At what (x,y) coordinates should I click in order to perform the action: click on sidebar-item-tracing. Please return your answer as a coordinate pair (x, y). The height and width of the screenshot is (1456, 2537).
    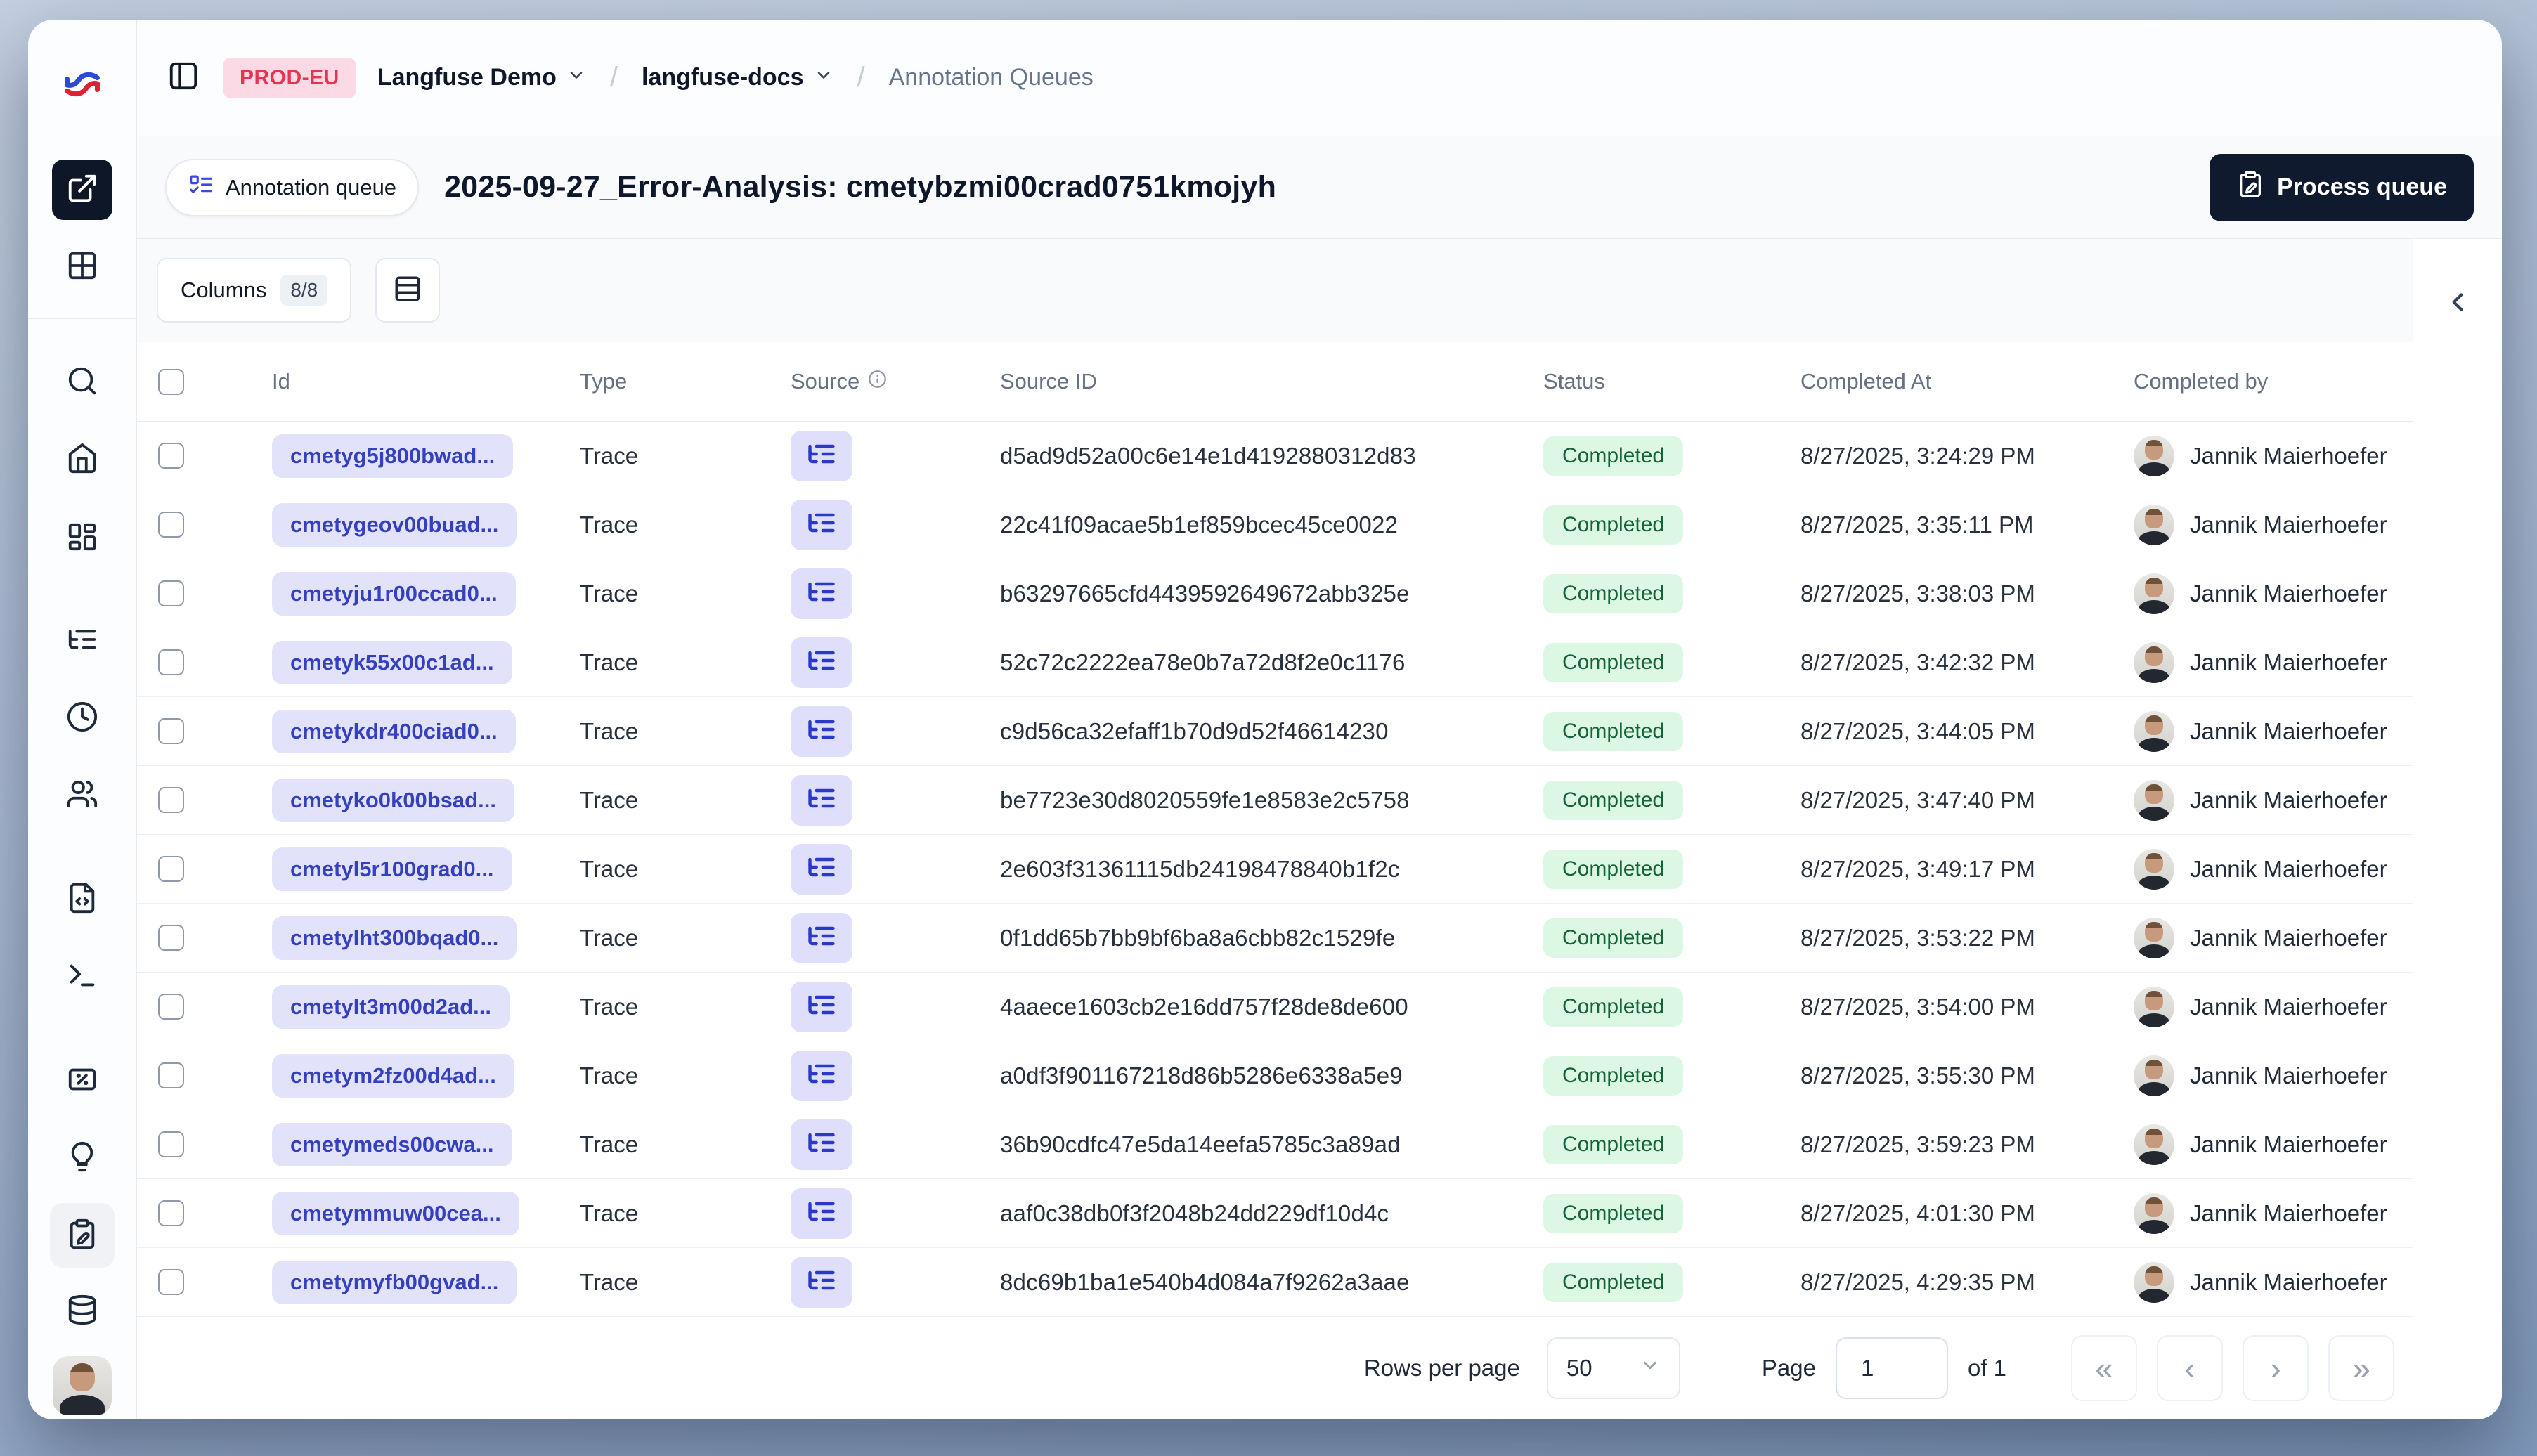
    Looking at the image, I should click on (83, 641).